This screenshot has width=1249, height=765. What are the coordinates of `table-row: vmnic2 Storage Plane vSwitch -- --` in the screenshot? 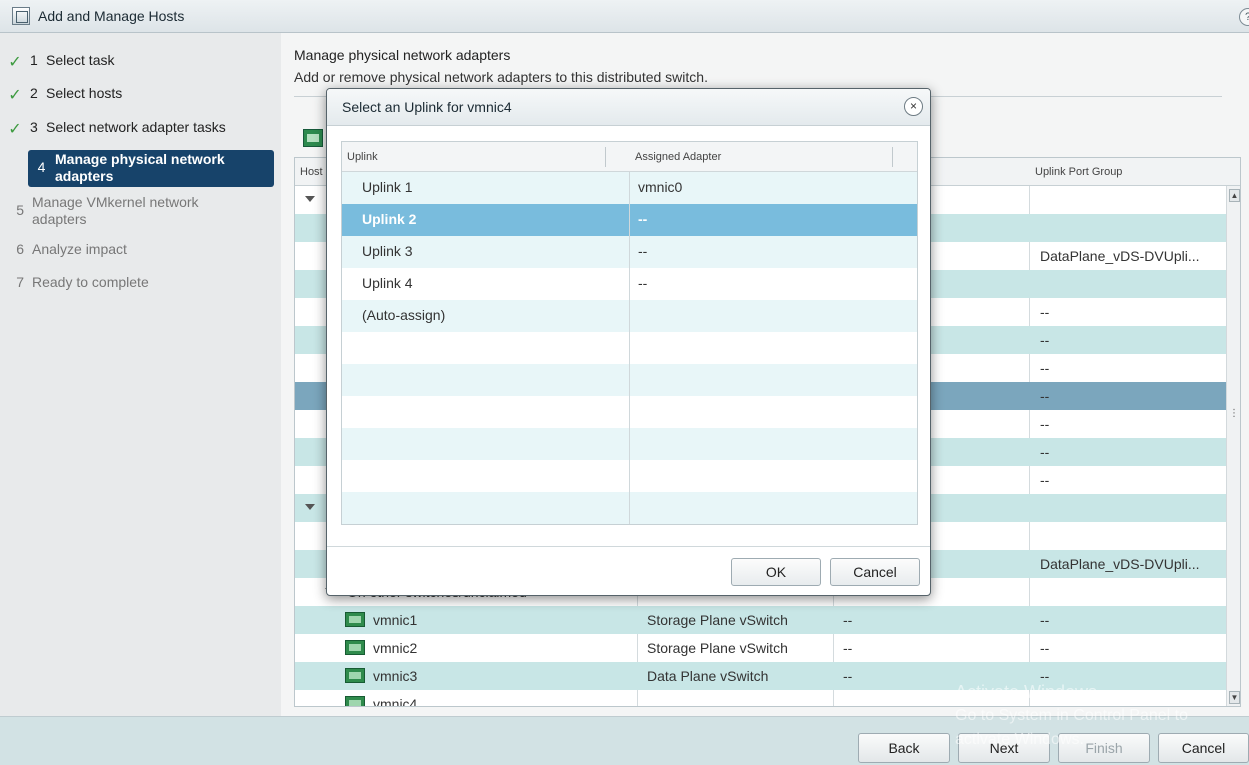 It's located at (761, 648).